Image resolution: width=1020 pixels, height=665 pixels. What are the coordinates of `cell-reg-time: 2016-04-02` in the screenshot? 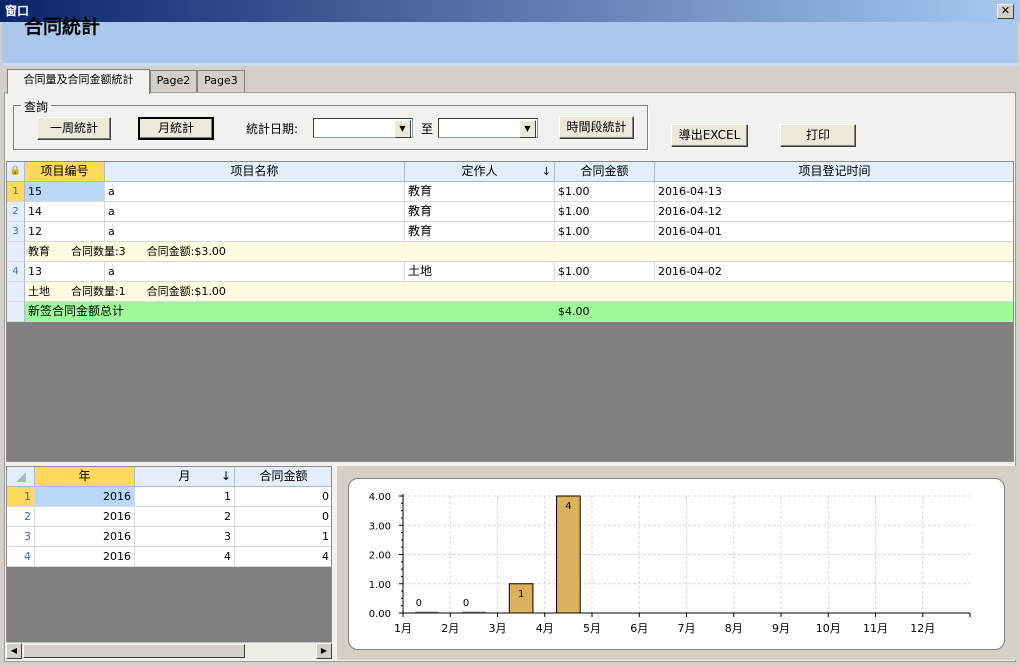 It's located at (834, 272).